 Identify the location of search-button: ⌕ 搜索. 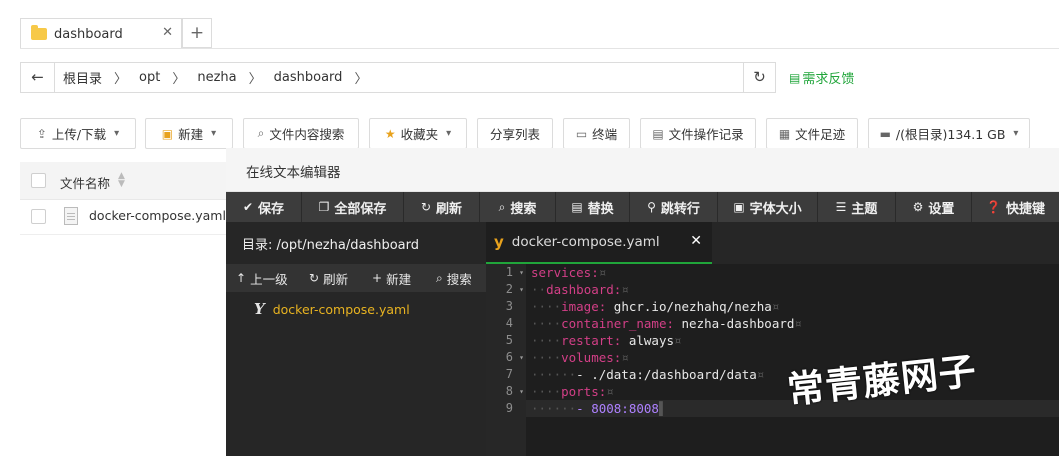
(518, 207).